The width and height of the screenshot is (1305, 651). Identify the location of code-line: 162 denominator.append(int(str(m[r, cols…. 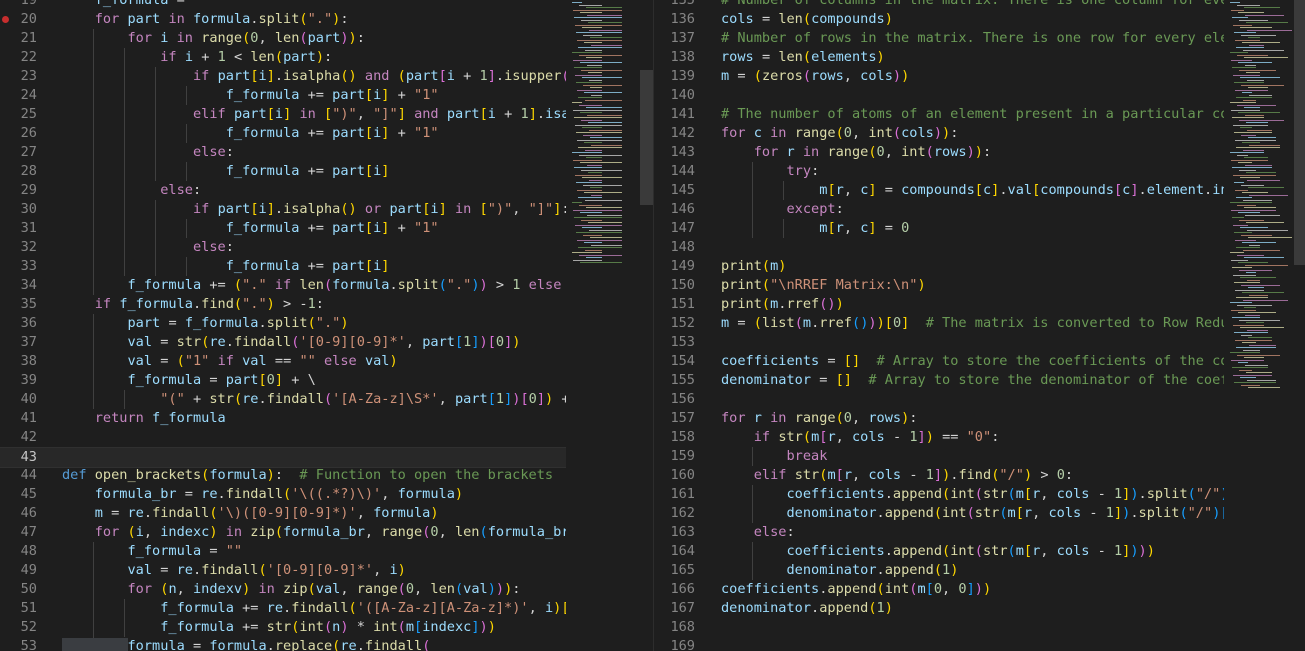
(939, 513).